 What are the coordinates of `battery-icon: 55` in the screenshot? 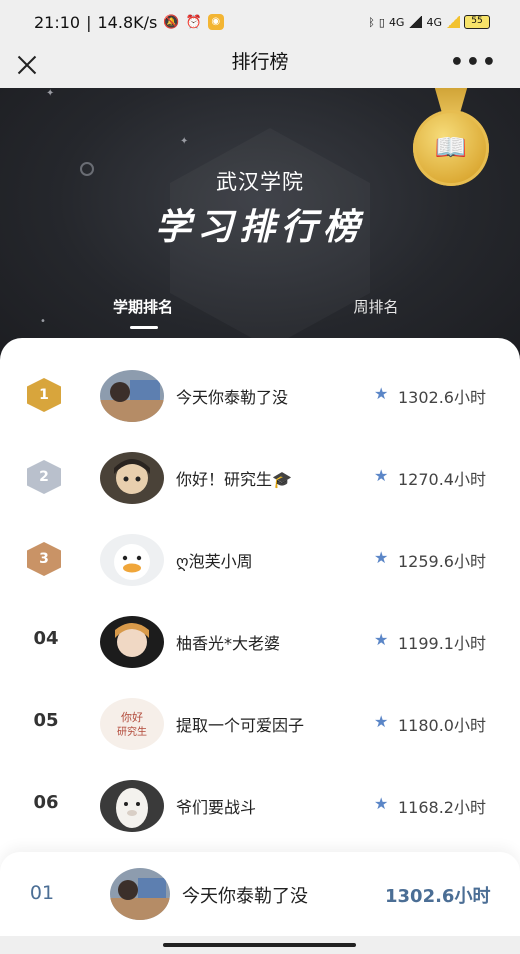 It's located at (477, 22).